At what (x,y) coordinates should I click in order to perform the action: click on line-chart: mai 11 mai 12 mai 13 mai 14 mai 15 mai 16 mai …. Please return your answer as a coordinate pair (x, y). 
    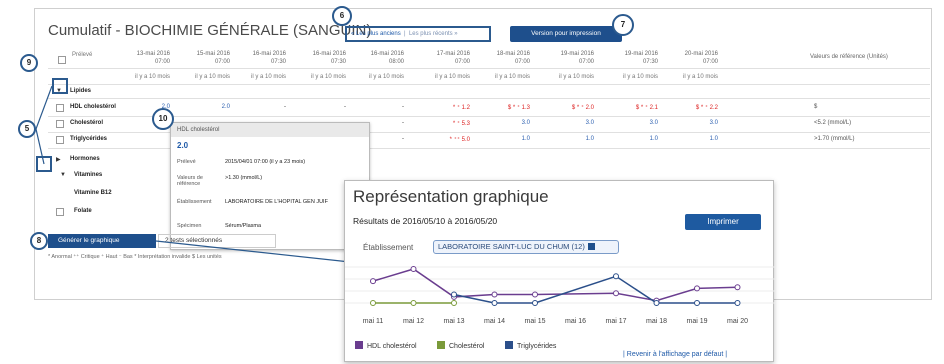
    Looking at the image, I should click on (560, 295).